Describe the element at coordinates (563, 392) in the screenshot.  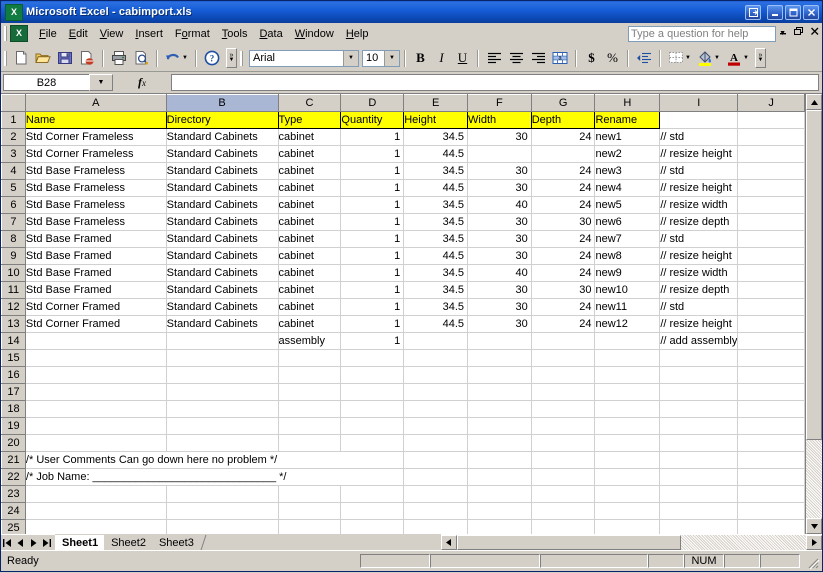
I see `cell-g17` at that location.